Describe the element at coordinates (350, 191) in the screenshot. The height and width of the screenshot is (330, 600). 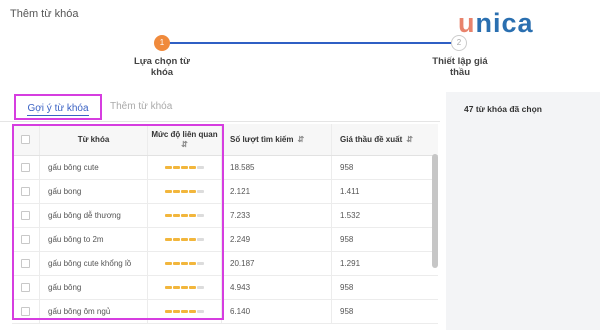
I see `bid-value: 1.411` at that location.